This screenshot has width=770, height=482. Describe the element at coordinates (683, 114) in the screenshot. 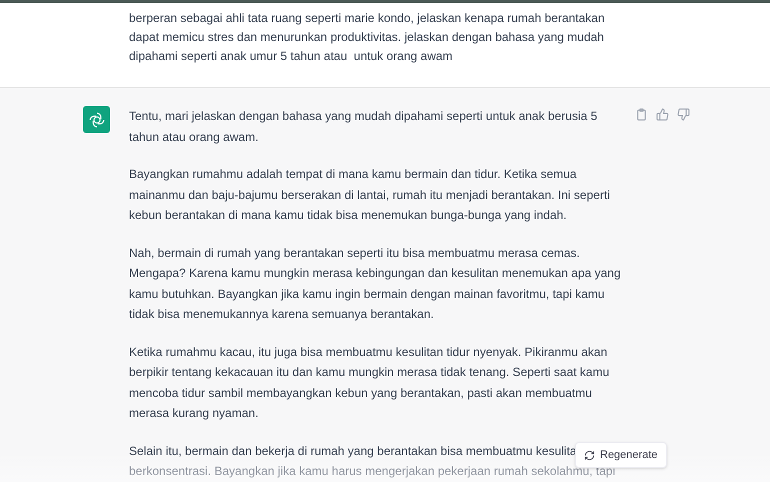

I see `thumbs-down-icon` at that location.